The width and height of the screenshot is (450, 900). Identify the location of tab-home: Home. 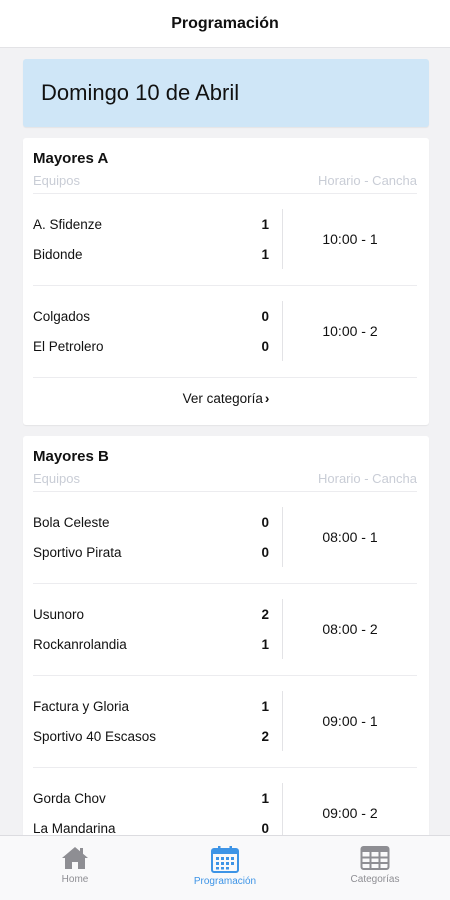
(75, 868).